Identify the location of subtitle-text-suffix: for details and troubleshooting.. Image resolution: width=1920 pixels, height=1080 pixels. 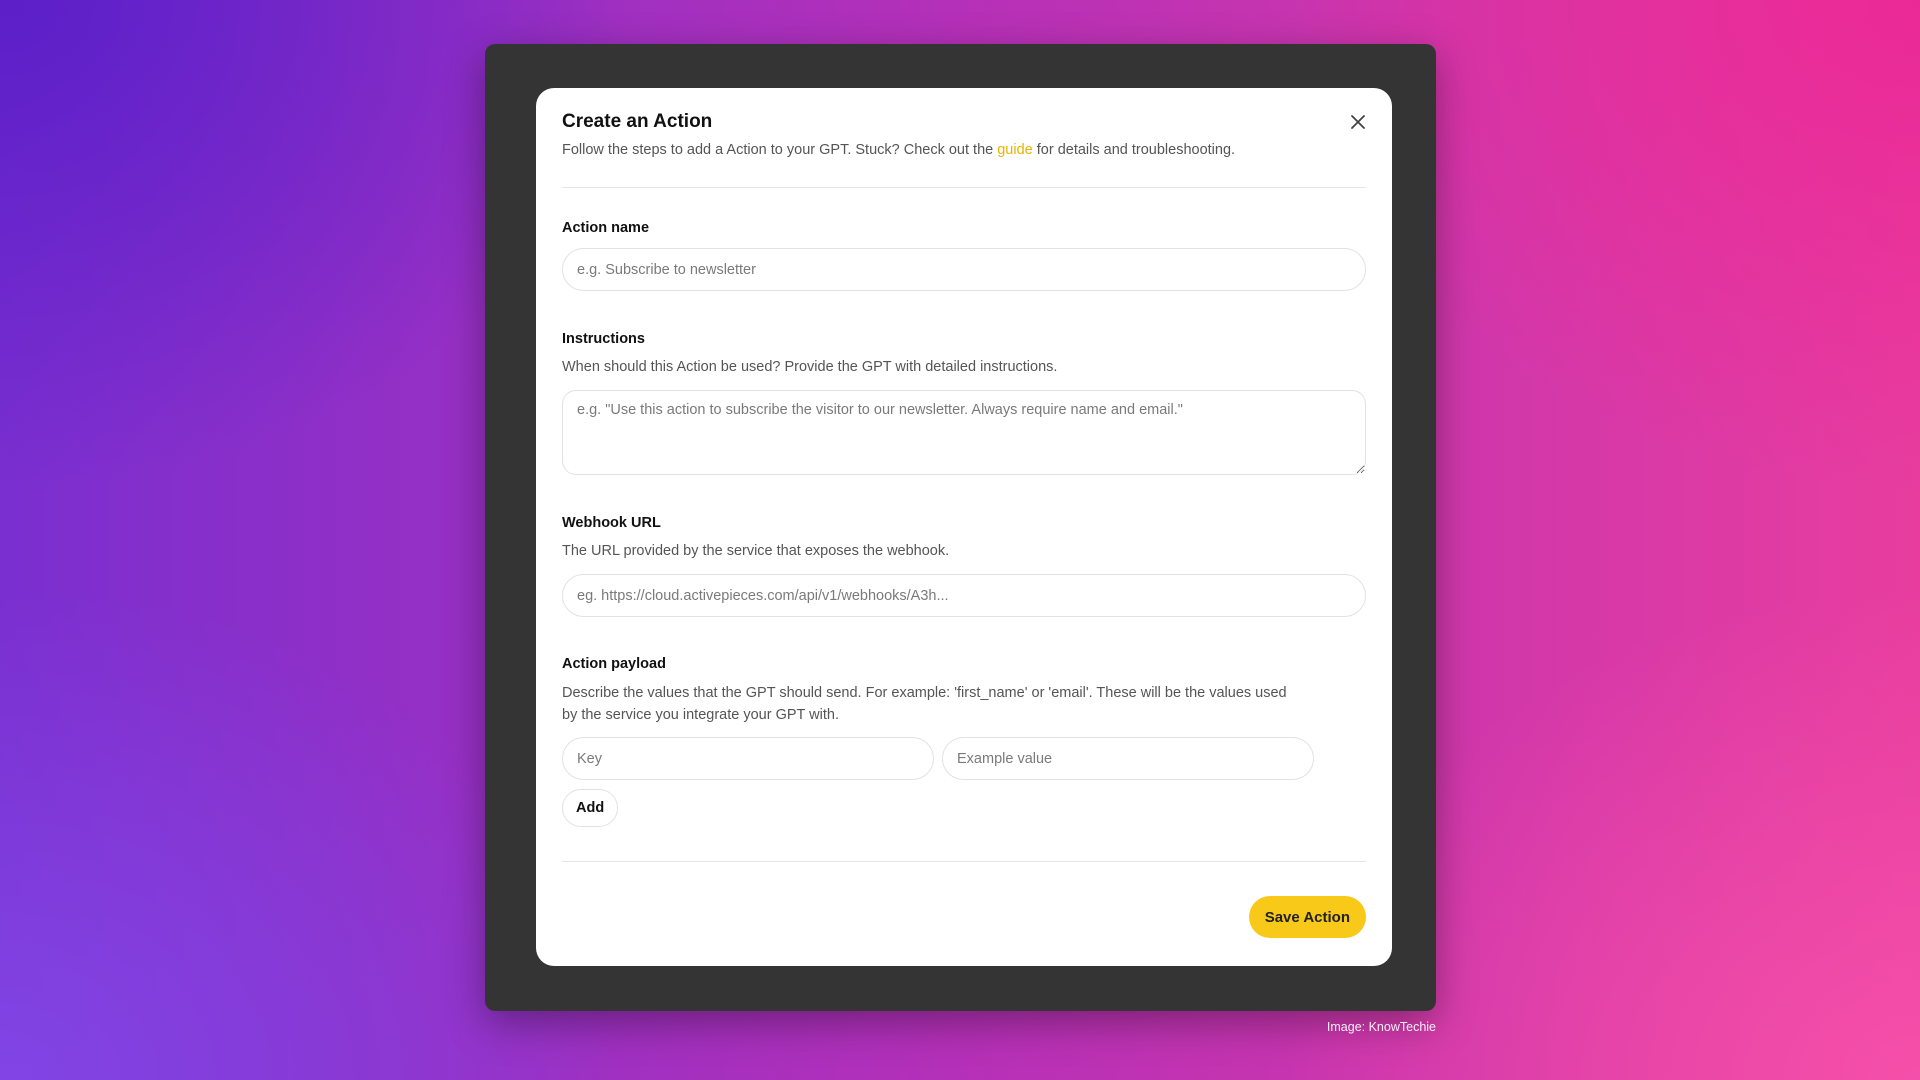
(1134, 150).